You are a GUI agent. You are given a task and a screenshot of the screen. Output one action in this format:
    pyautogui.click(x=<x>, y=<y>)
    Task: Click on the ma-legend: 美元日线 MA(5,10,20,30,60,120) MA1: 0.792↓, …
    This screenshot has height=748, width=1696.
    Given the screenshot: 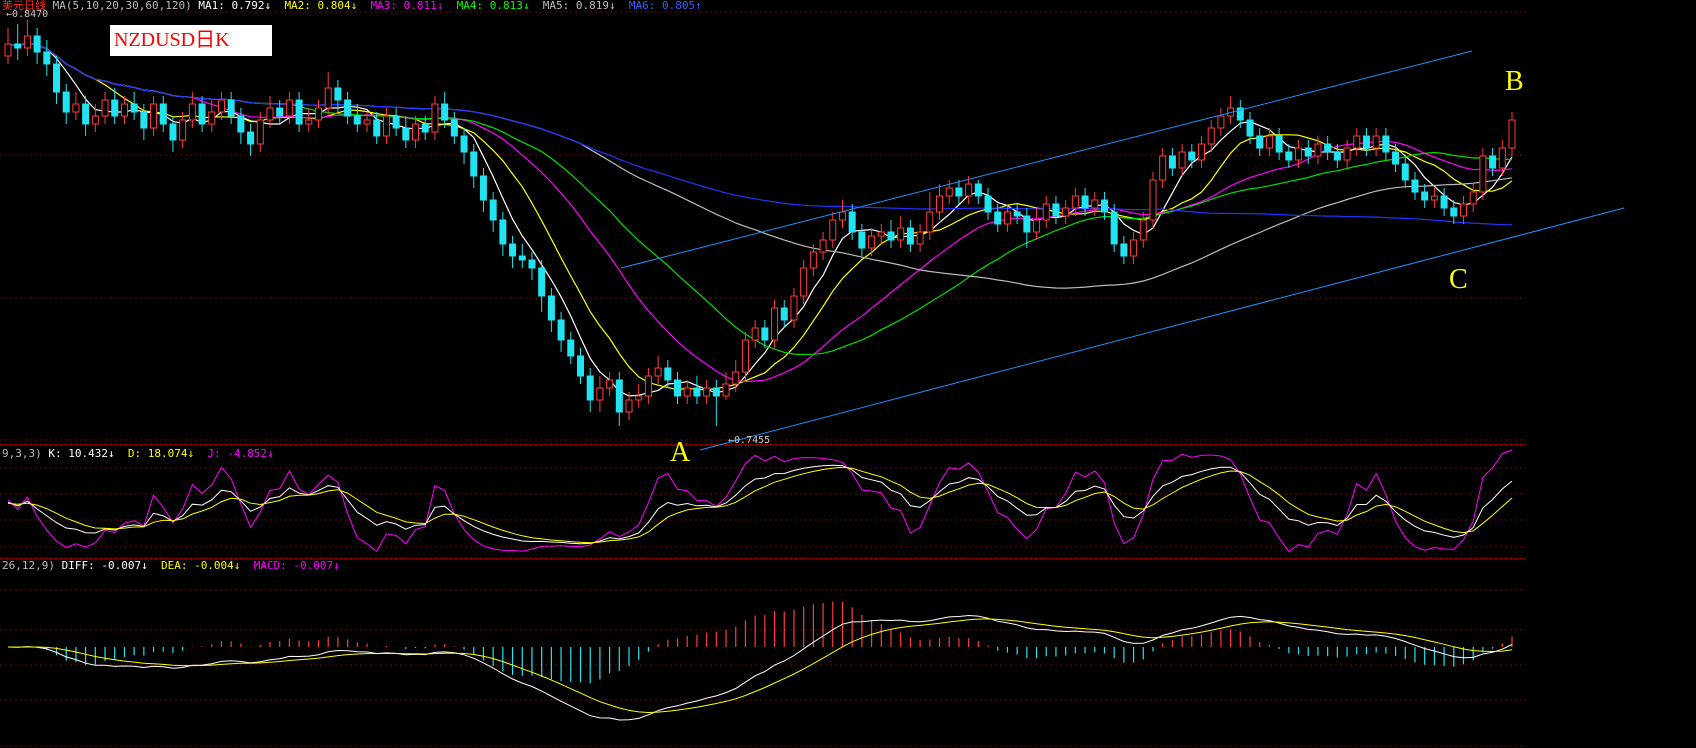 What is the action you would take?
    pyautogui.click(x=352, y=6)
    